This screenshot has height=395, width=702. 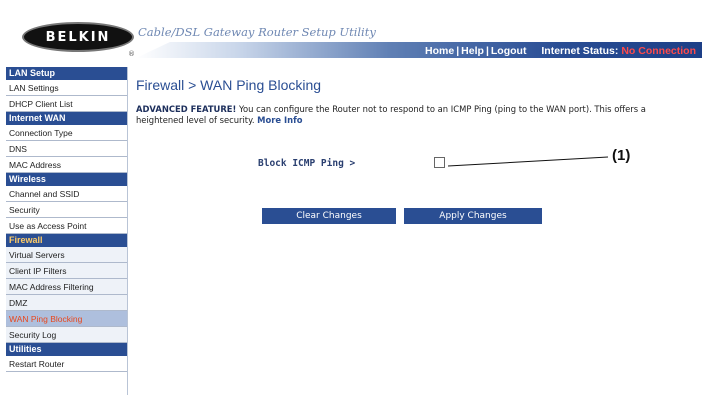 I want to click on sidebar-section-utilities: Utilities, so click(x=66, y=349).